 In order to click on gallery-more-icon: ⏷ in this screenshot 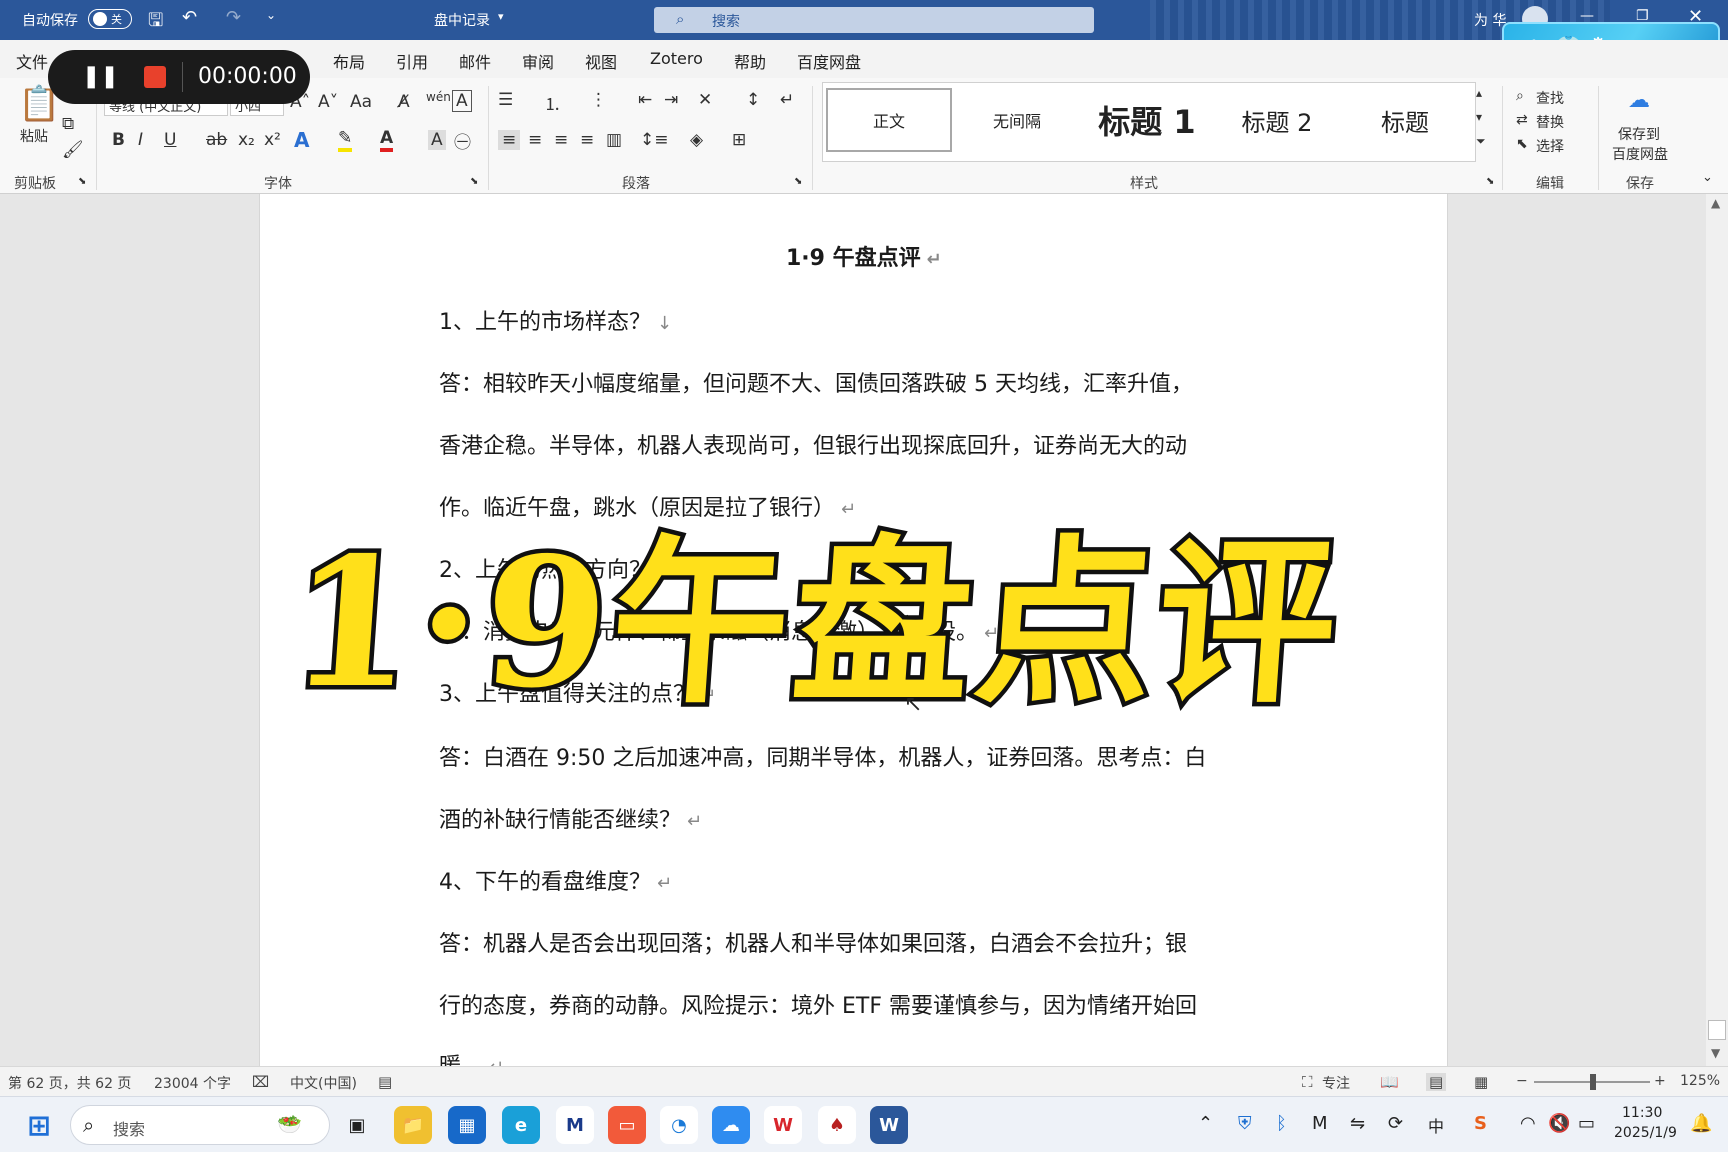, I will do `click(1481, 141)`.